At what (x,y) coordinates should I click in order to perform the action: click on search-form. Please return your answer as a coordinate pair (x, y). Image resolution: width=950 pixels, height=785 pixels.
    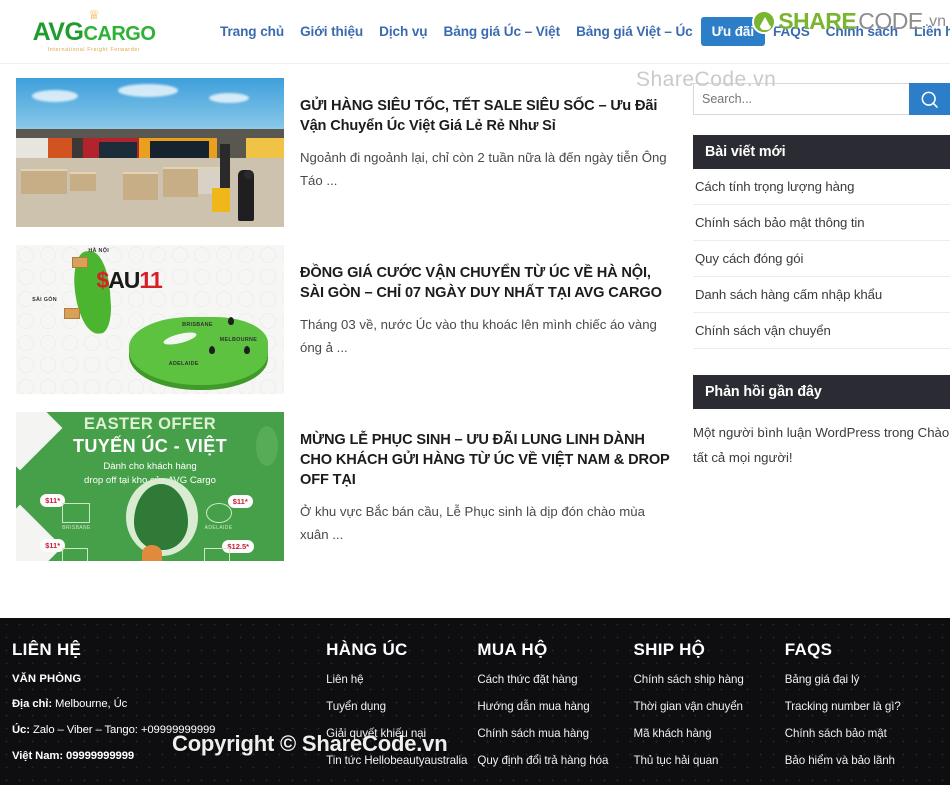
    Looking at the image, I should click on (821, 99).